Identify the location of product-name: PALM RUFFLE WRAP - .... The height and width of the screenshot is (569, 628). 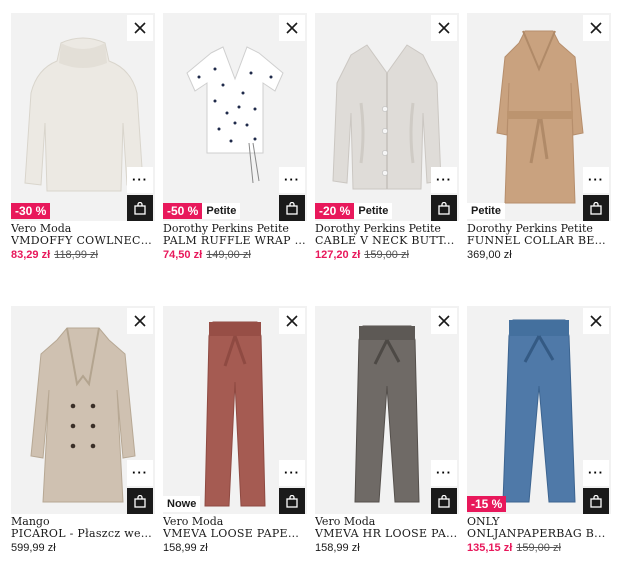
(235, 241).